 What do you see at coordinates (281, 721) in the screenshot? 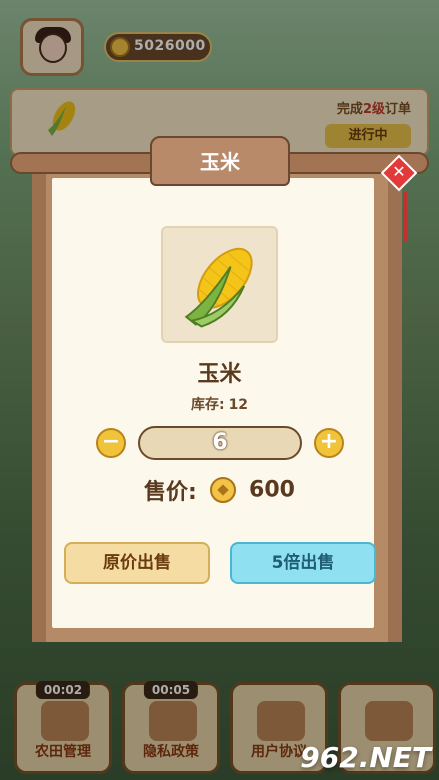
I see `handshake-icon` at bounding box center [281, 721].